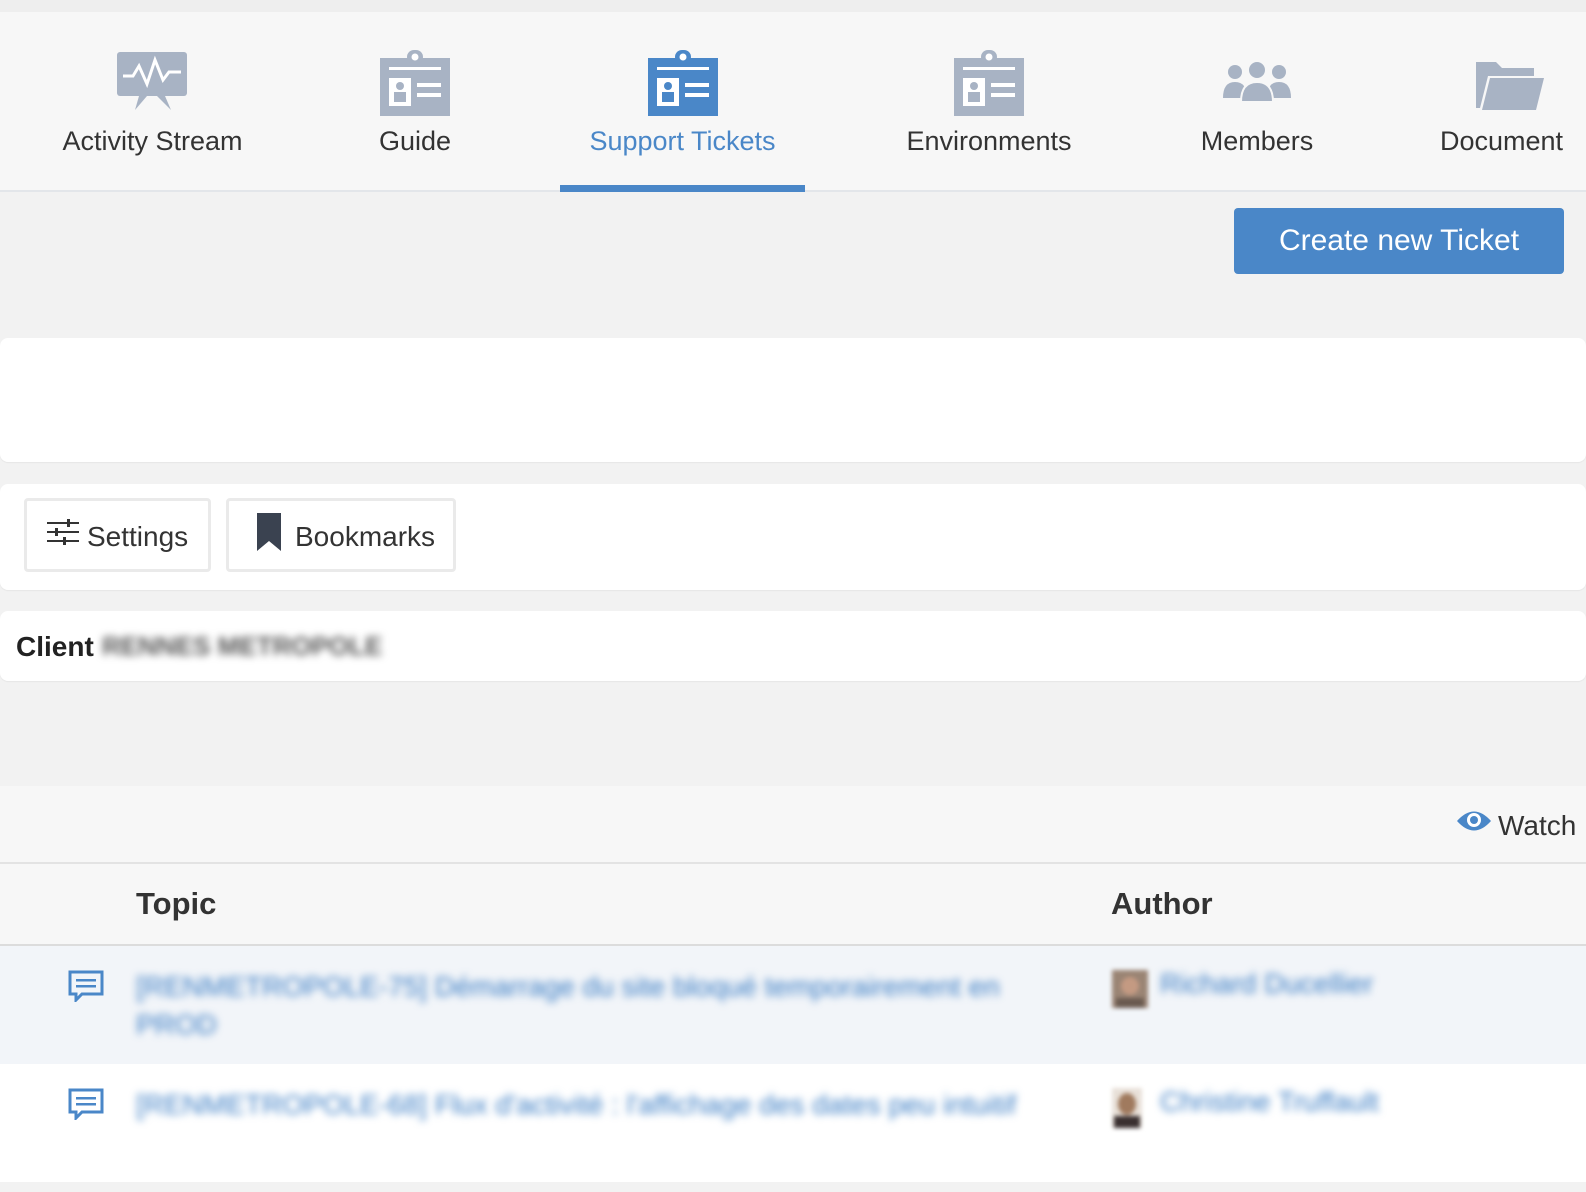 The height and width of the screenshot is (1192, 1586). I want to click on watch-label: Watch, so click(1537, 825).